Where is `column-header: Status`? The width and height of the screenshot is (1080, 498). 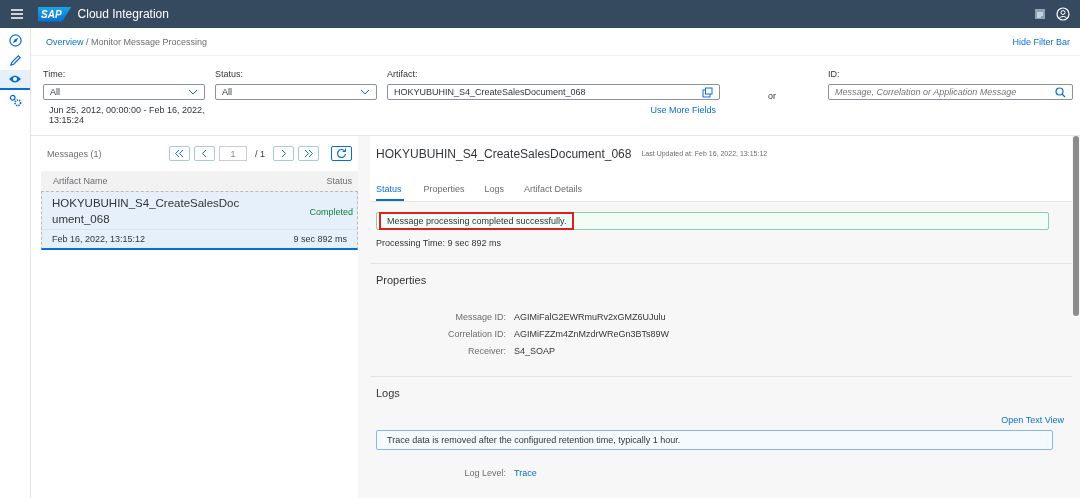 column-header: Status is located at coordinates (339, 181).